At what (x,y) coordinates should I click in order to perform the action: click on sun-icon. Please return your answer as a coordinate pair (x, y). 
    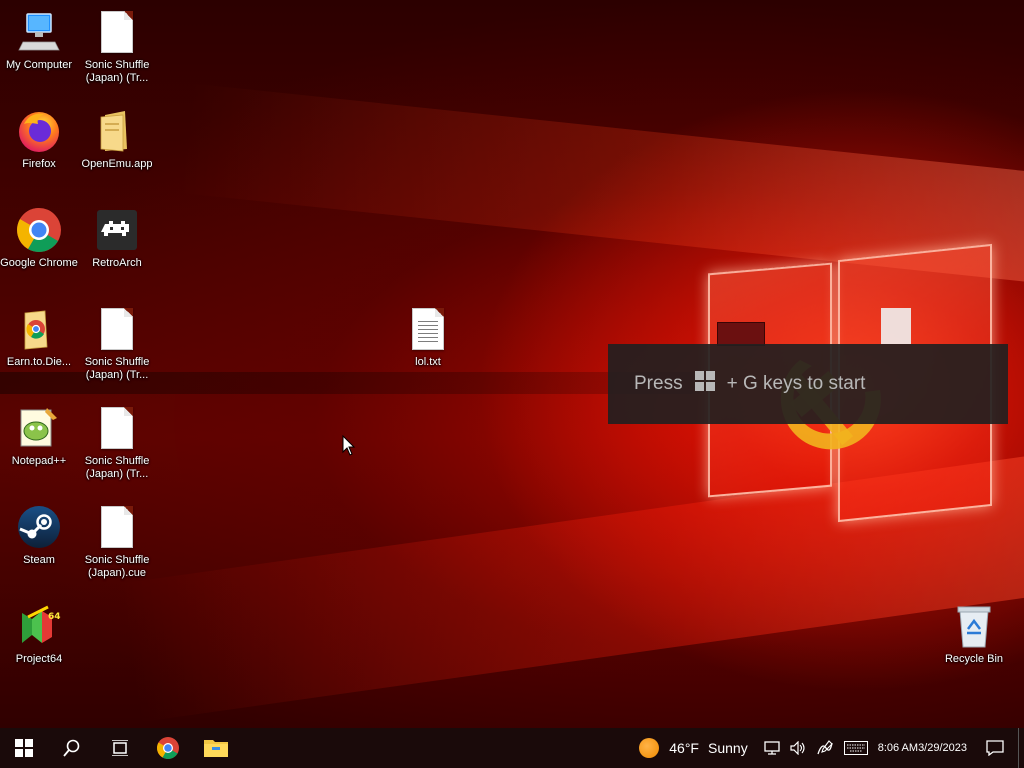
    Looking at the image, I should click on (649, 748).